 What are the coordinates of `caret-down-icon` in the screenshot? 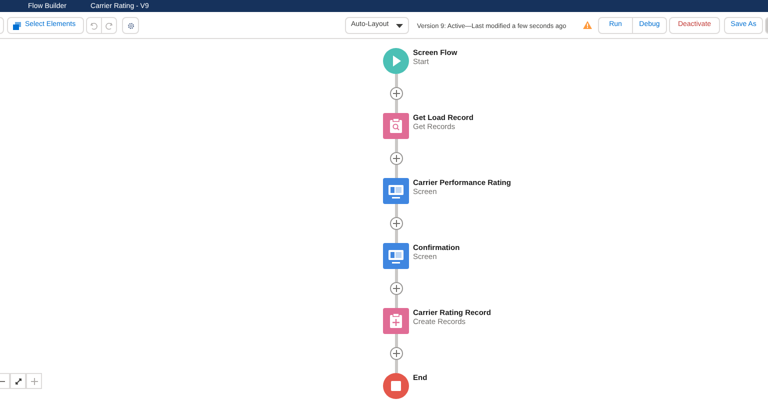 It's located at (399, 26).